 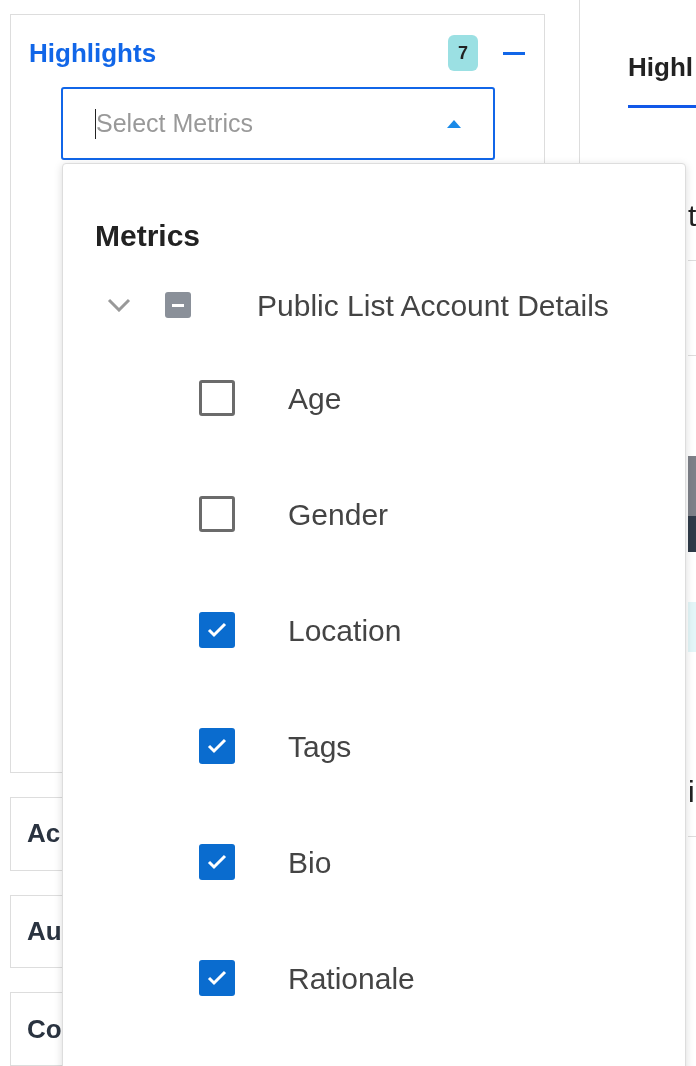 What do you see at coordinates (463, 53) in the screenshot?
I see `count-badge: 7` at bounding box center [463, 53].